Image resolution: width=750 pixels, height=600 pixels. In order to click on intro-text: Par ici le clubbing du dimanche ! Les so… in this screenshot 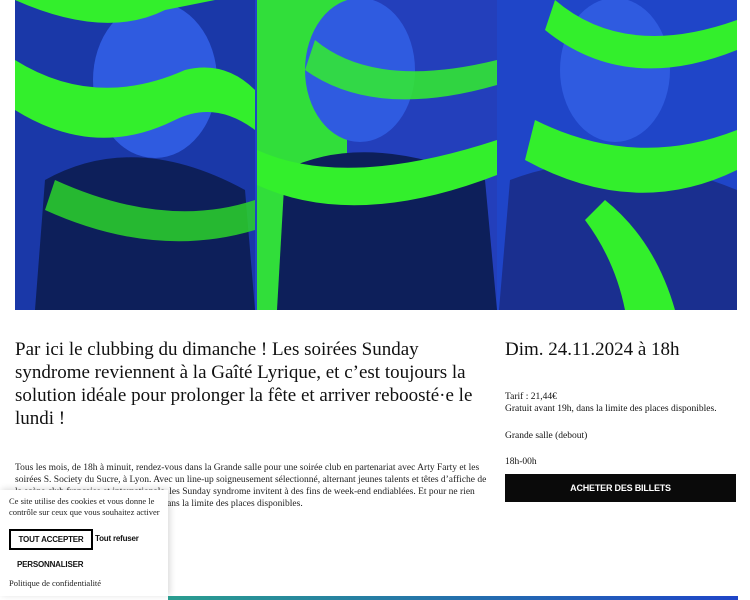, I will do `click(244, 384)`.